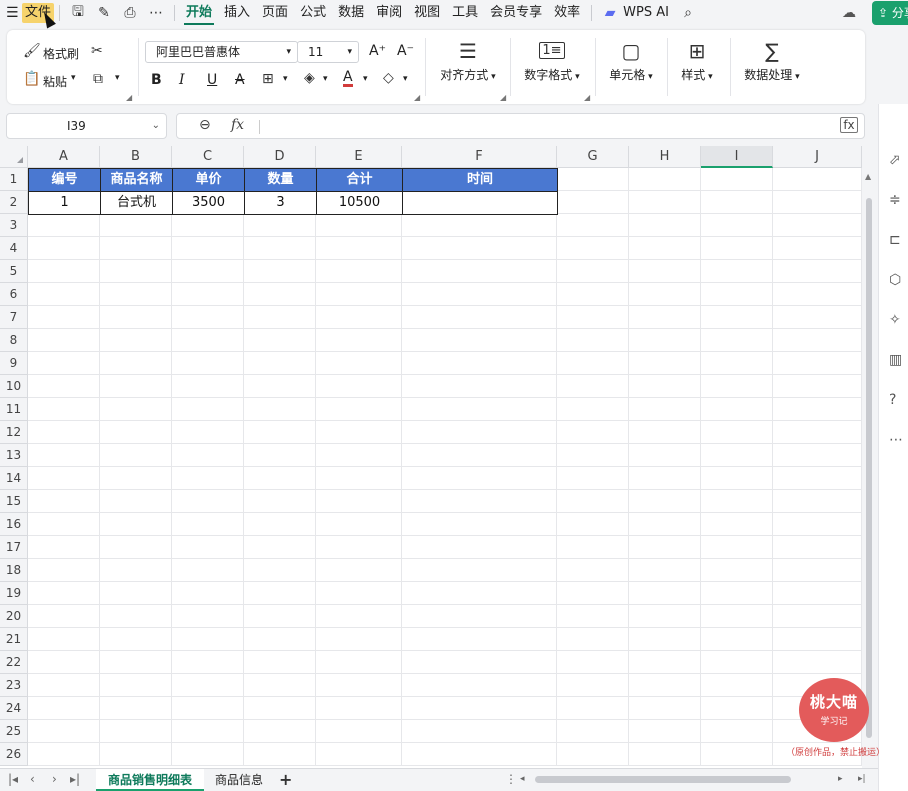 Image resolution: width=908 pixels, height=791 pixels. Describe the element at coordinates (817, 157) in the screenshot. I see `column-header-j: J` at that location.